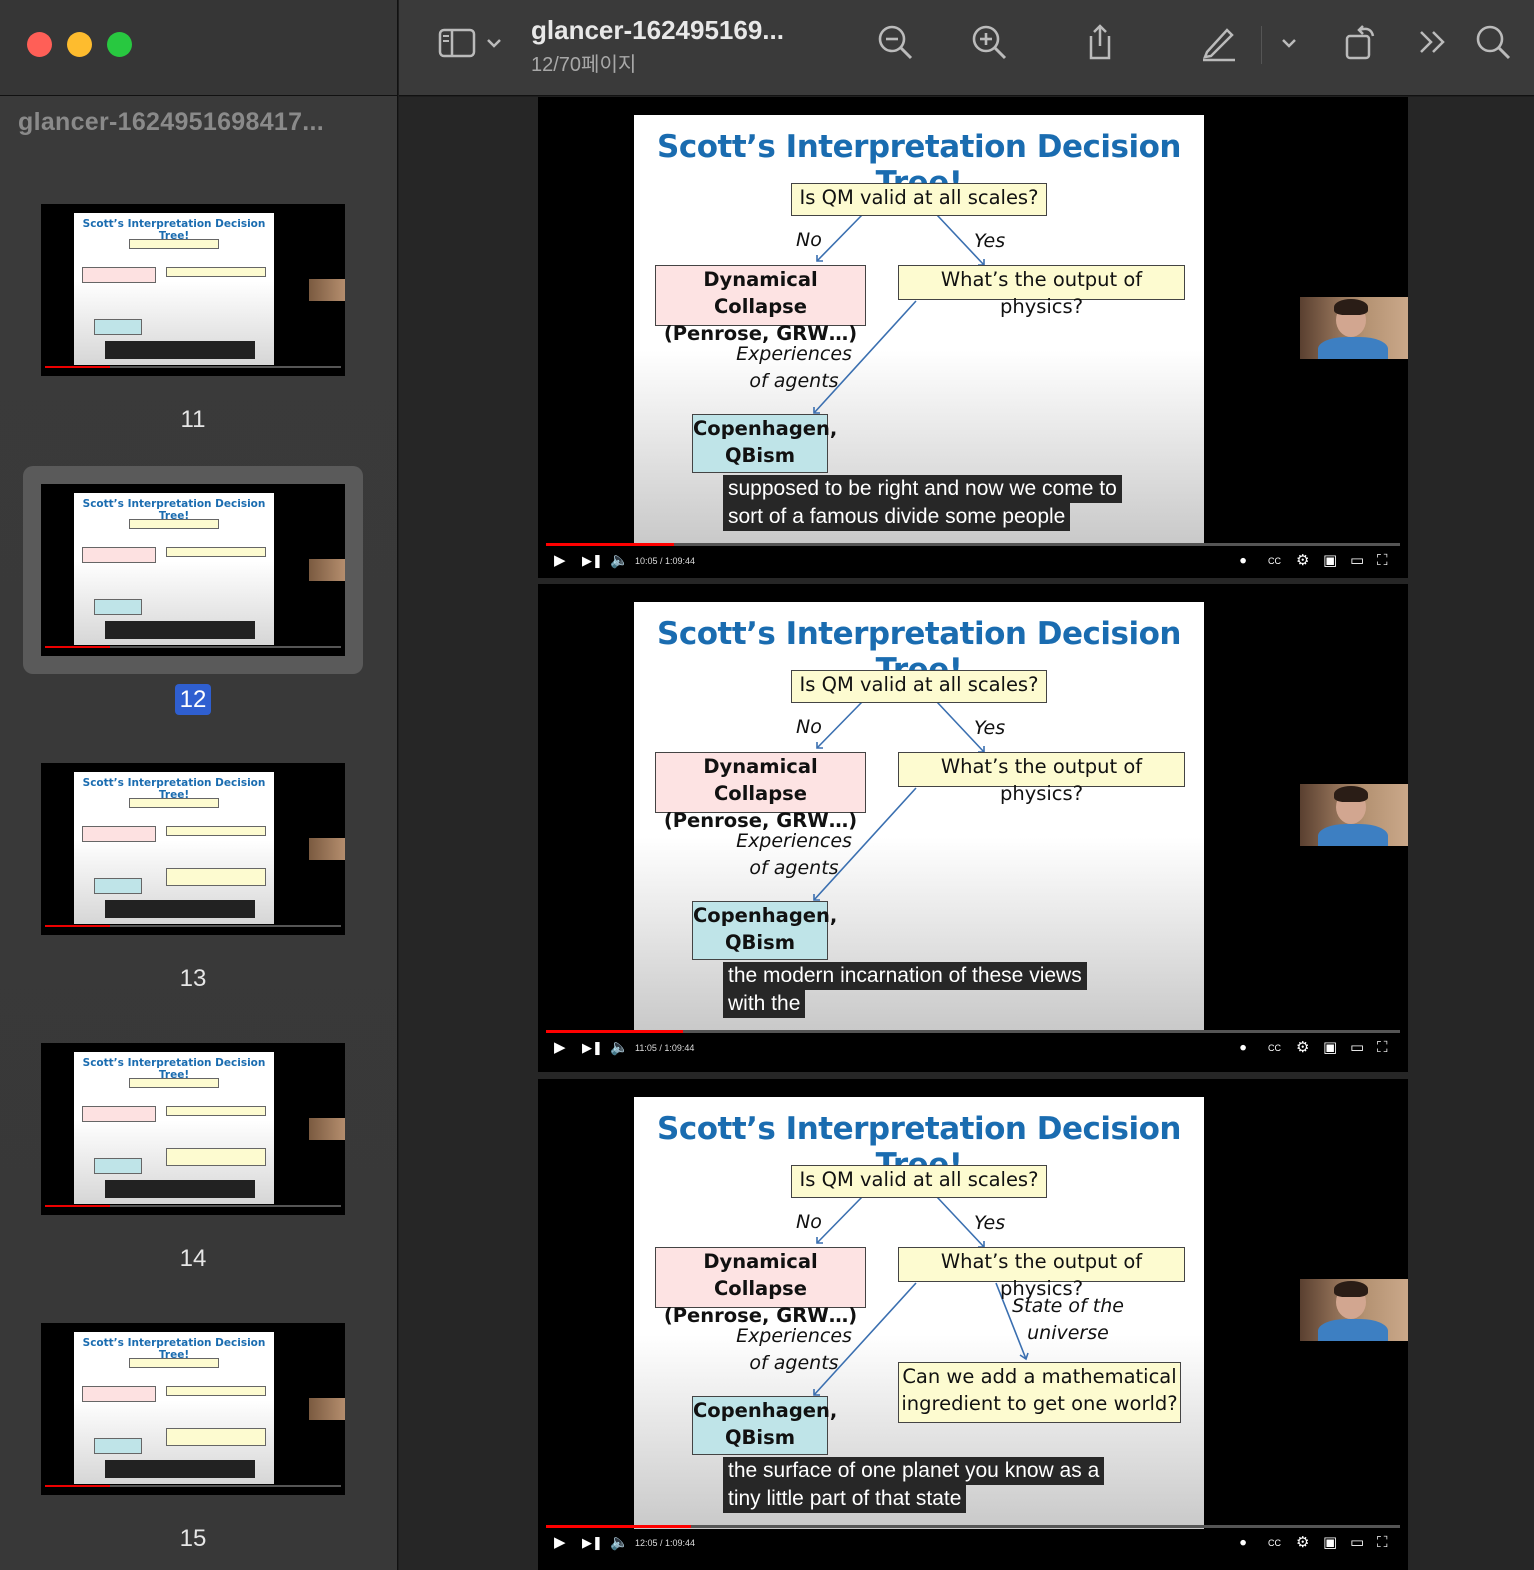 Image resolution: width=1534 pixels, height=1570 pixels. I want to click on page-number: 15, so click(193, 1538).